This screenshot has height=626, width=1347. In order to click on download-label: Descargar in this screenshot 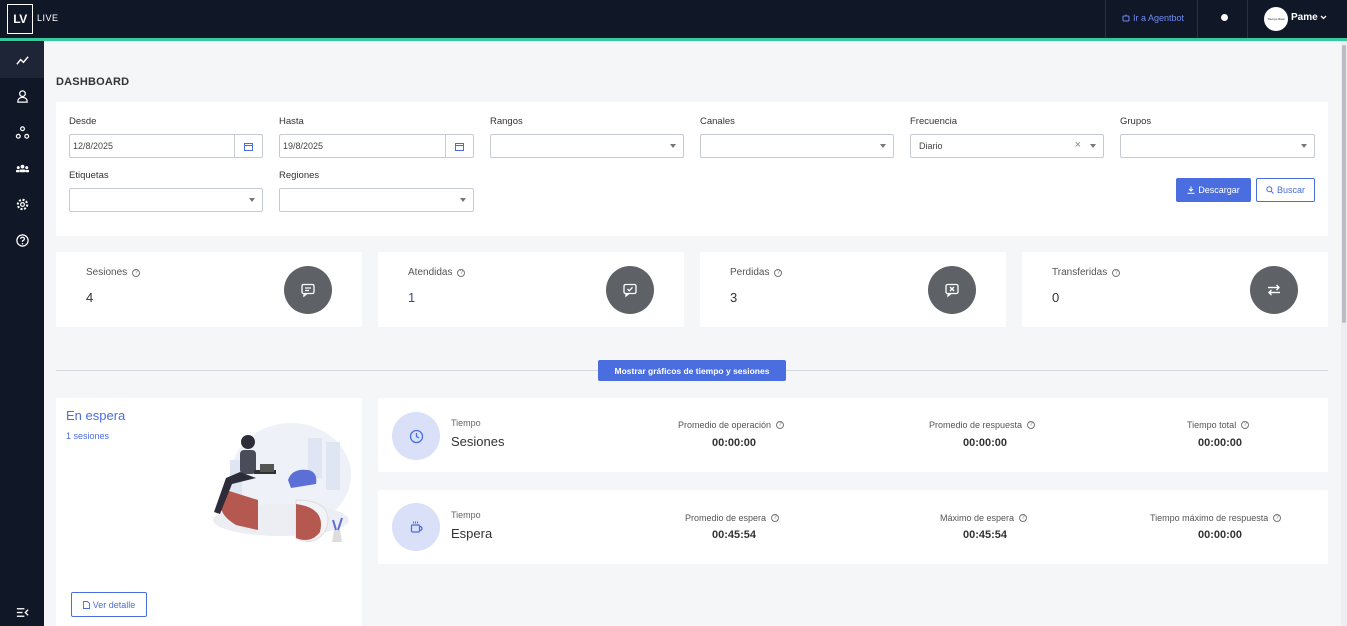, I will do `click(1219, 190)`.